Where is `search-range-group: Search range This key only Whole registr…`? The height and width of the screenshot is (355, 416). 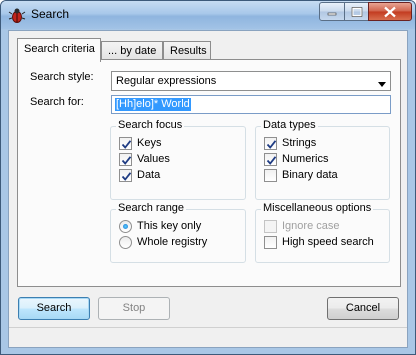
search-range-group: Search range This key only Whole registr… is located at coordinates (178, 232).